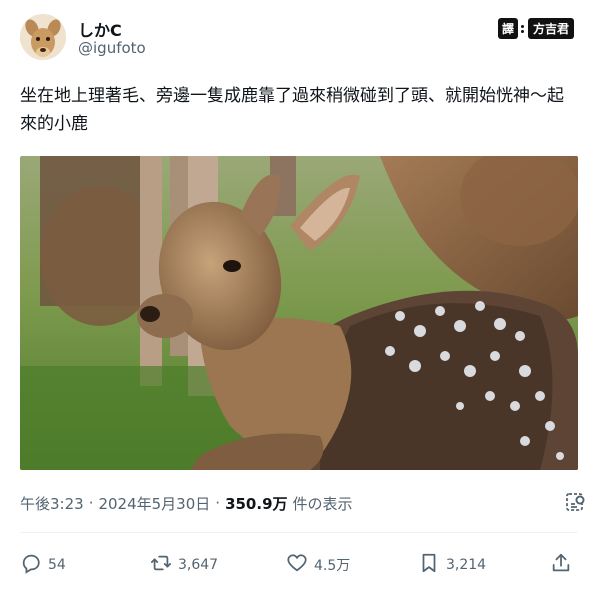 The height and width of the screenshot is (595, 598). Describe the element at coordinates (550, 28) in the screenshot. I see `translator-name: 方吉君` at that location.